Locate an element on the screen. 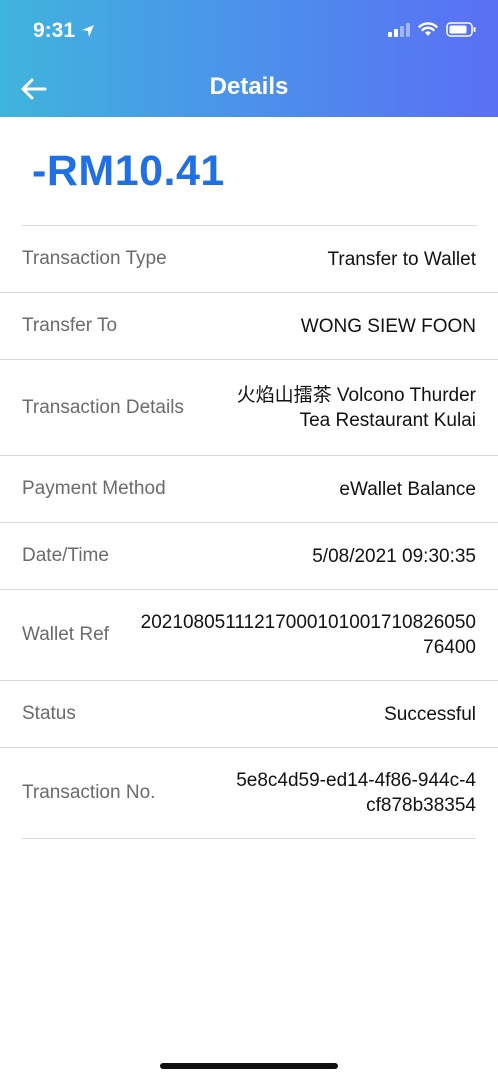 Image resolution: width=498 pixels, height=1080 pixels. detail-label: Date/Time is located at coordinates (65, 555).